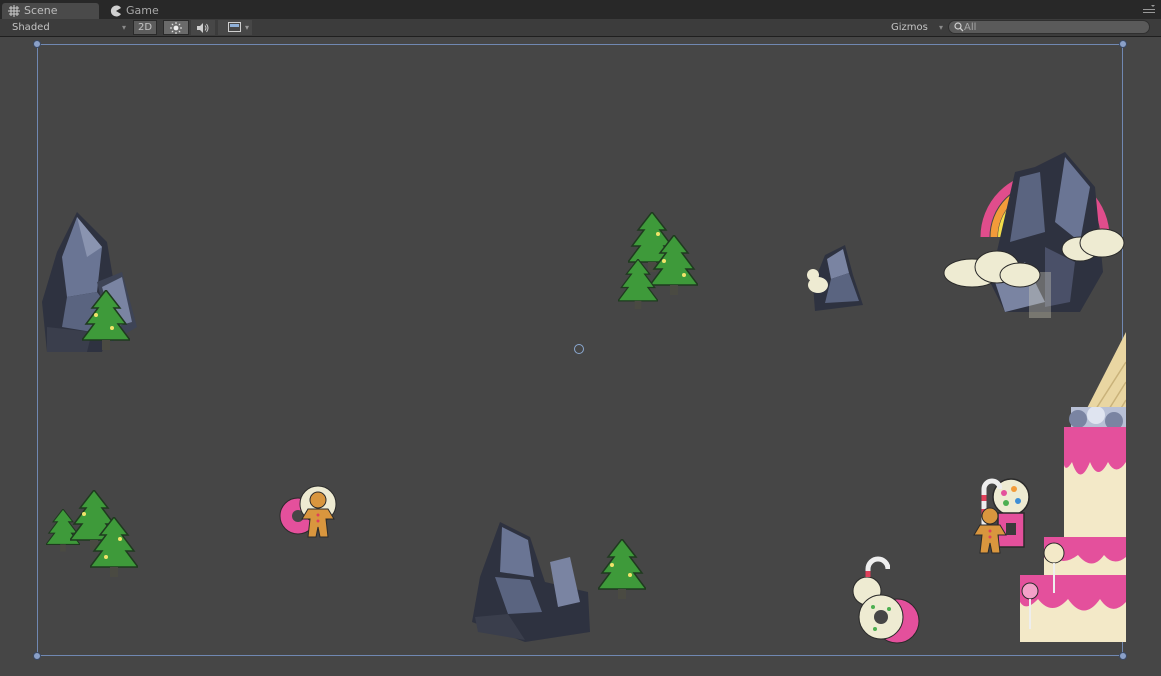 Image resolution: width=1161 pixels, height=676 pixels. What do you see at coordinates (579, 349) in the screenshot?
I see `pivot-handle` at bounding box center [579, 349].